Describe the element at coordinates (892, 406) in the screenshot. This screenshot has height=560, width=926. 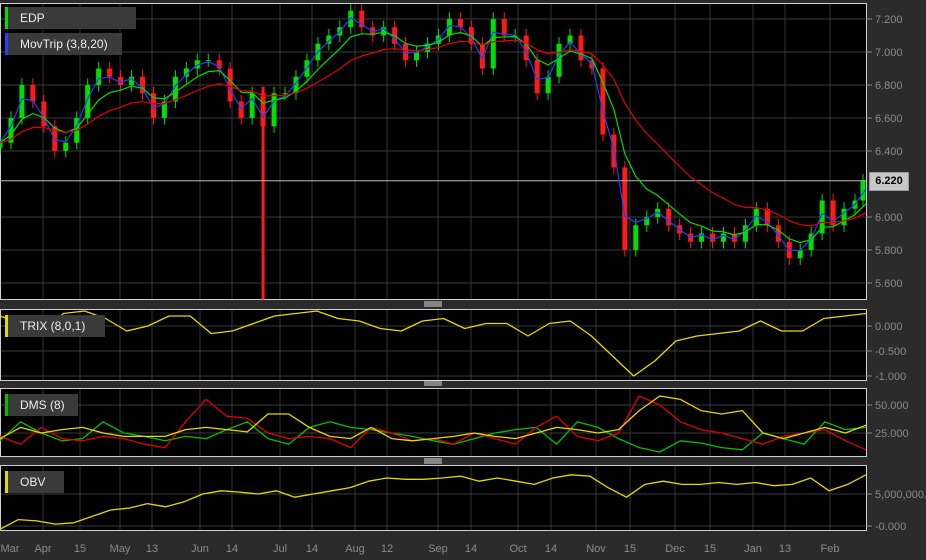
I see `dms-y-tick-label: 50.000` at that location.